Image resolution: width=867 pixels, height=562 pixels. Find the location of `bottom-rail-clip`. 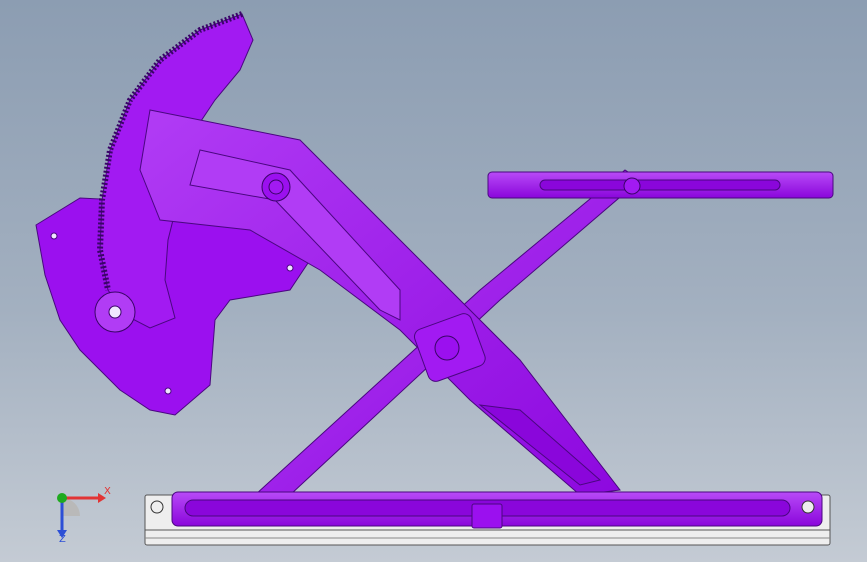

bottom-rail-clip is located at coordinates (487, 516).